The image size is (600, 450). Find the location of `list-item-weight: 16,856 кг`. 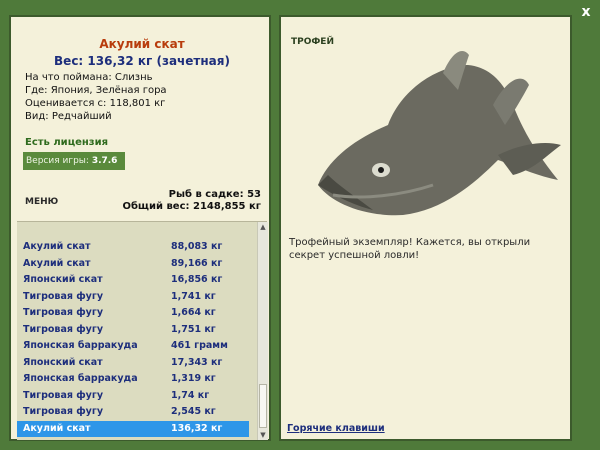

list-item-weight: 16,856 кг is located at coordinates (197, 279).